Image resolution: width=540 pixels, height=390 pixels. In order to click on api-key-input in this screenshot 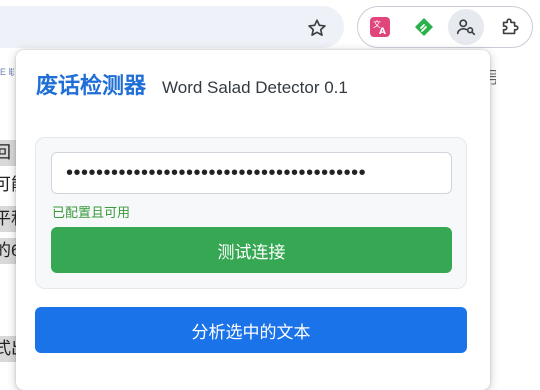, I will do `click(251, 173)`.